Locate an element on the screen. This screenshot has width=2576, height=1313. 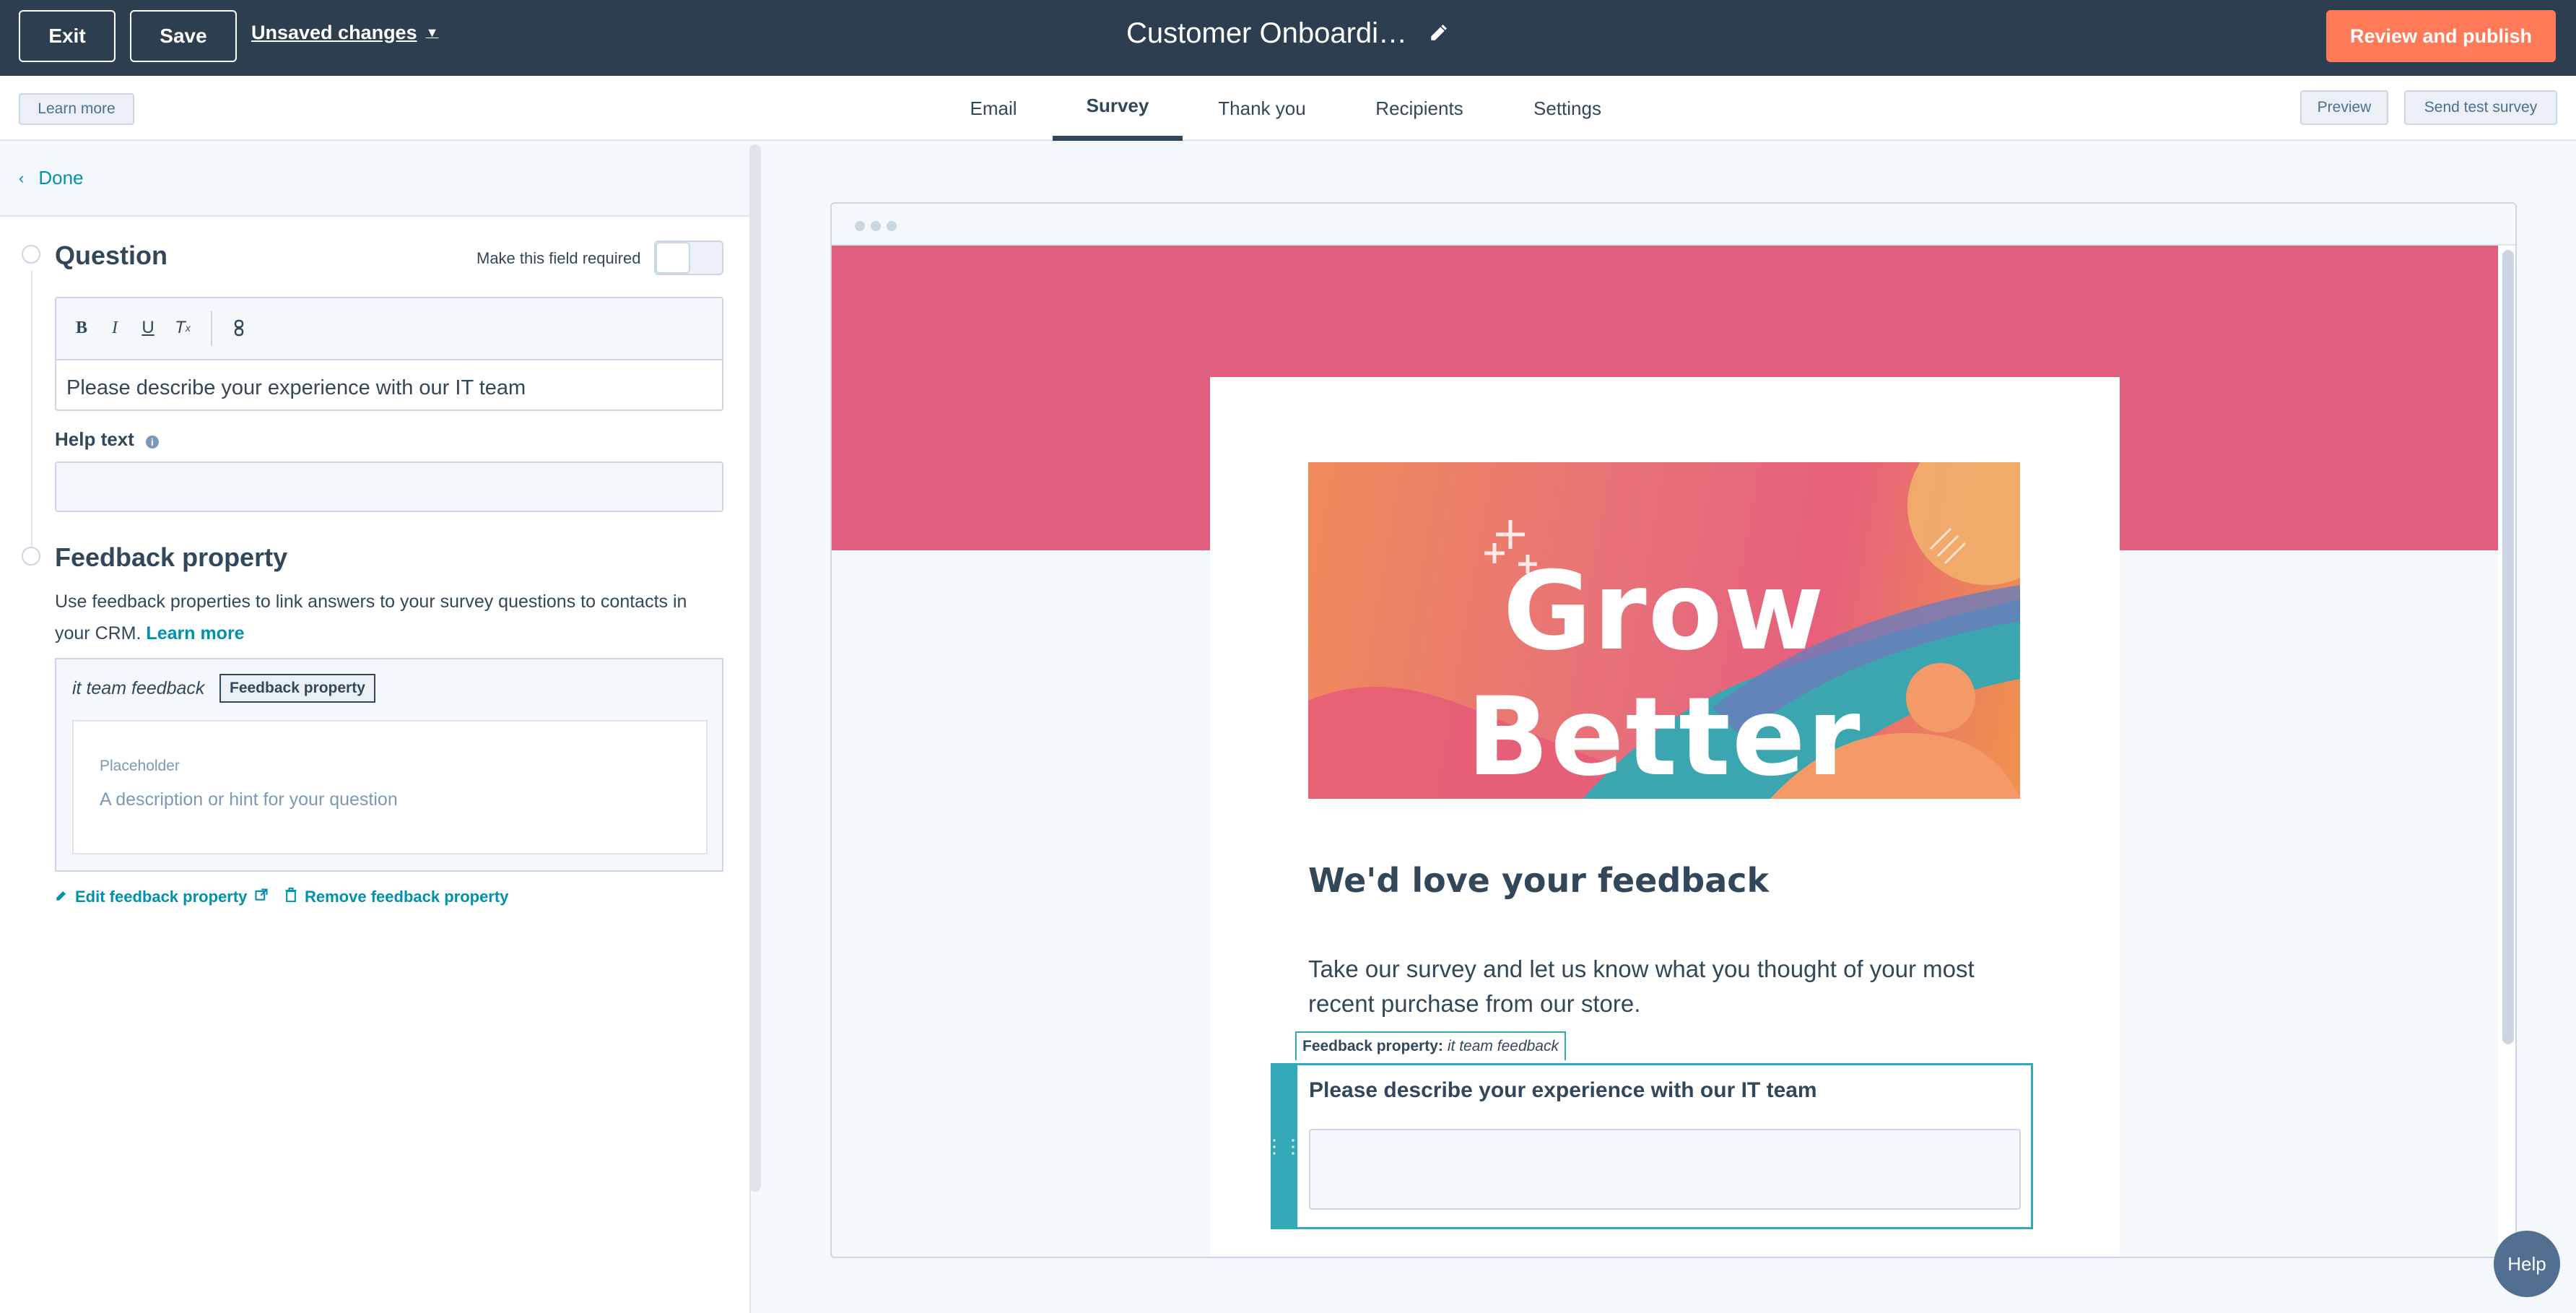
link-icon is located at coordinates (239, 328).